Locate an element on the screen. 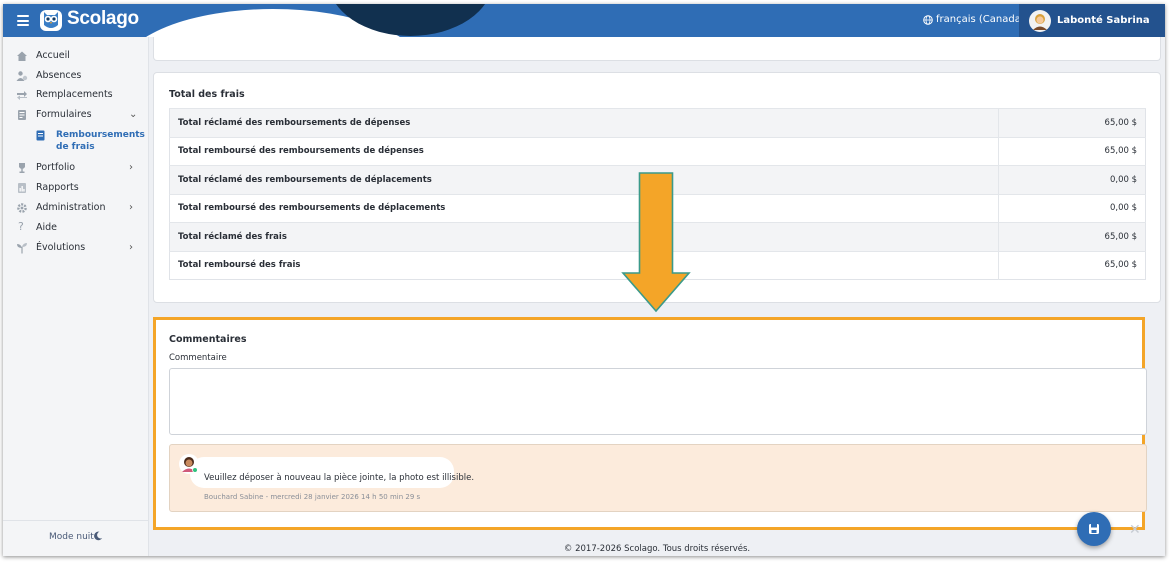 The height and width of the screenshot is (566, 1171). brand-name: Scolago is located at coordinates (103, 19).